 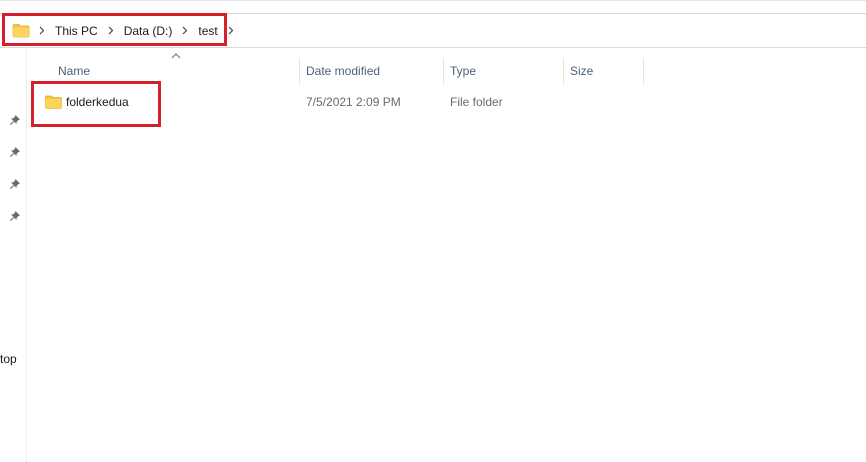 I want to click on column-header-type: Type, so click(x=463, y=71).